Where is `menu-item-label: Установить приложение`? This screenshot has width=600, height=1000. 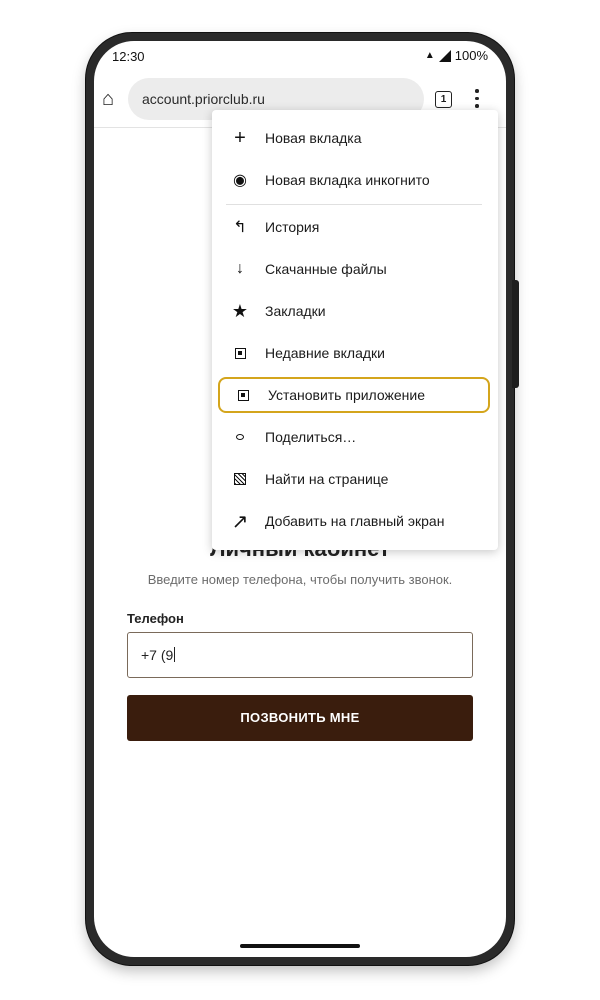 menu-item-label: Установить приложение is located at coordinates (347, 395).